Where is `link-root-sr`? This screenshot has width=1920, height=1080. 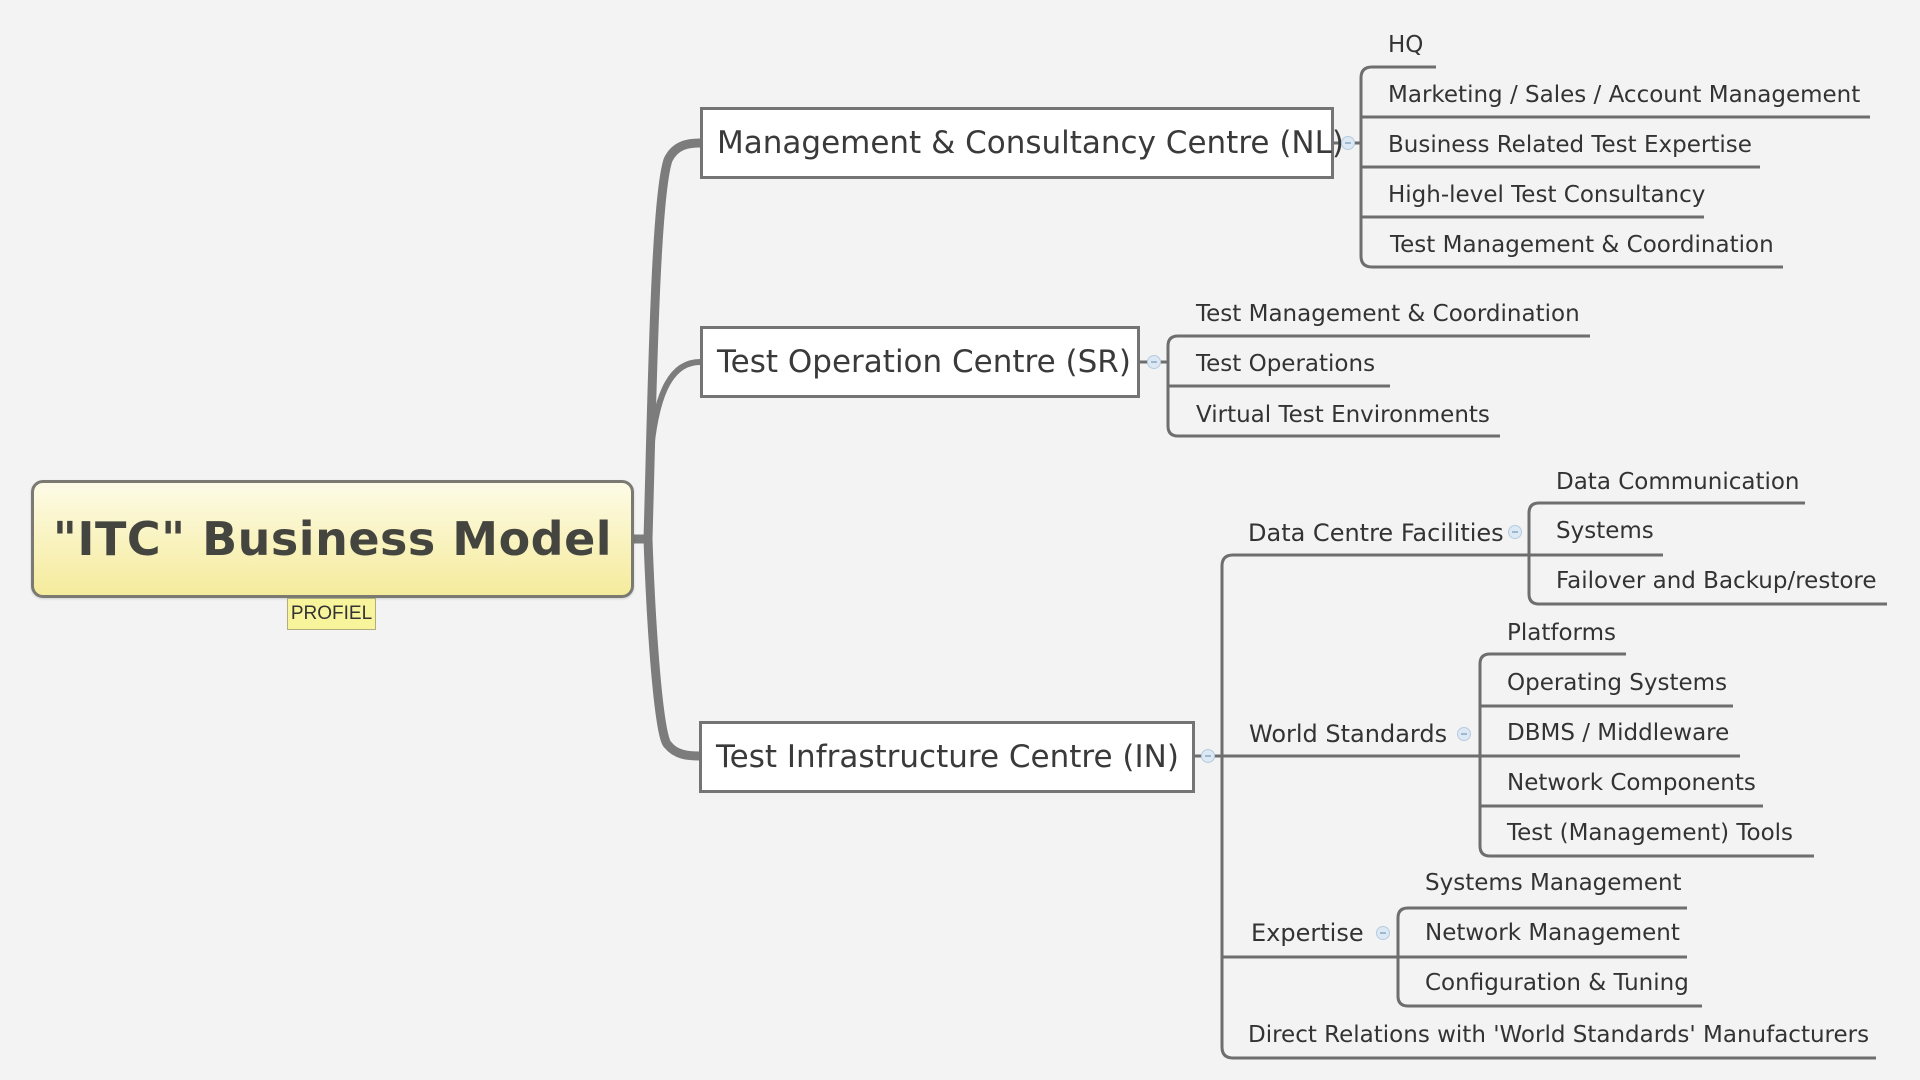
link-root-sr is located at coordinates (675, 411).